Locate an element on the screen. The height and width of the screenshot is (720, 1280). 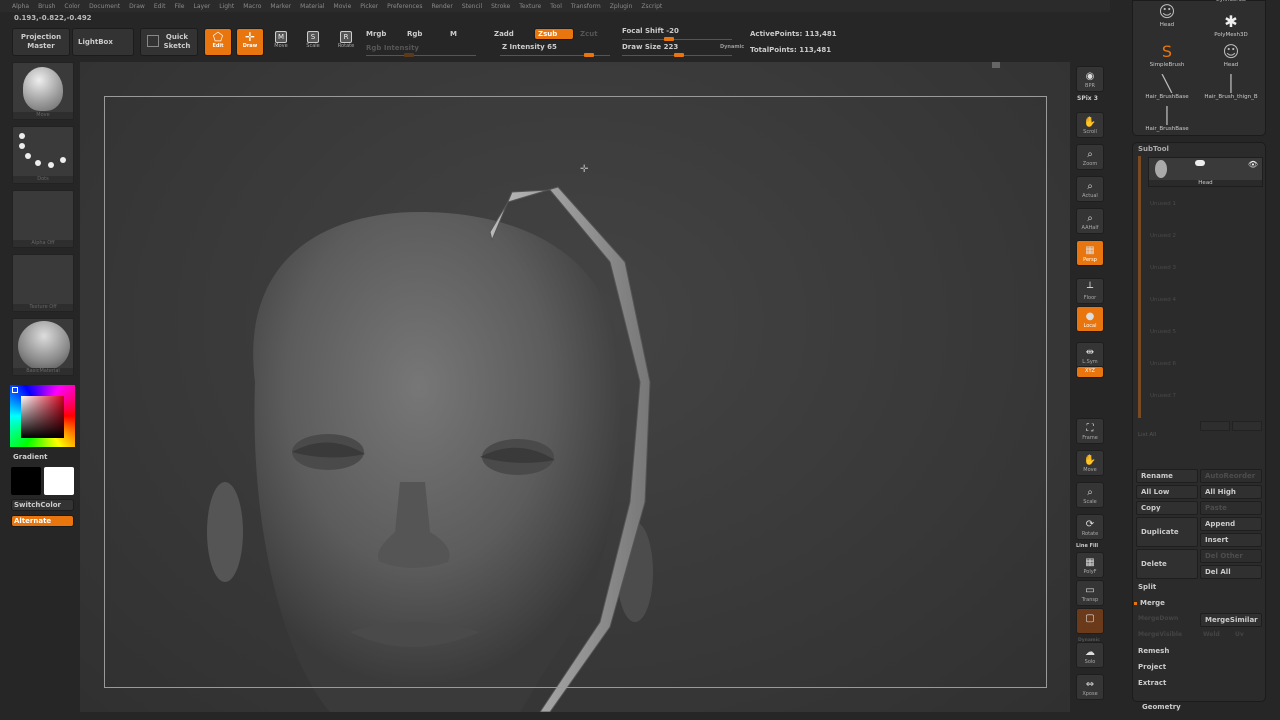
move-up-button is located at coordinates (1215, 426).